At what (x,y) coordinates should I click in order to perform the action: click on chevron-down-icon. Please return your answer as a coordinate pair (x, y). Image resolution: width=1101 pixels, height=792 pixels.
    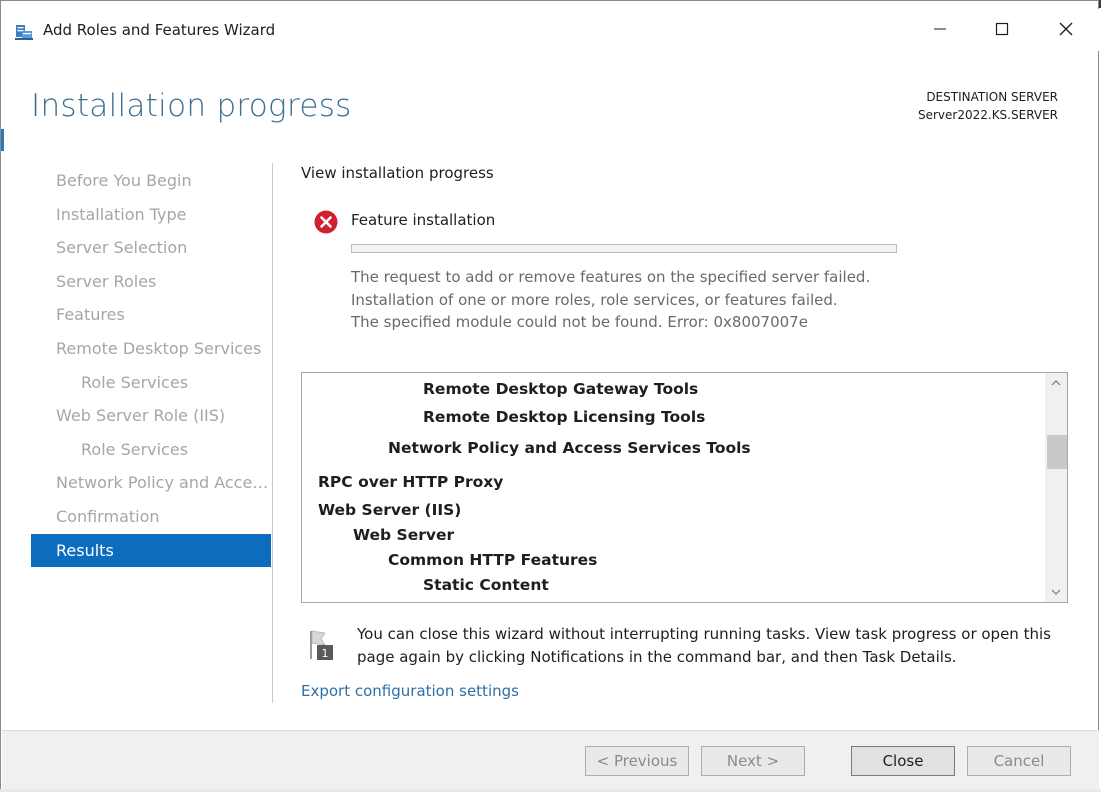
    Looking at the image, I should click on (1056, 592).